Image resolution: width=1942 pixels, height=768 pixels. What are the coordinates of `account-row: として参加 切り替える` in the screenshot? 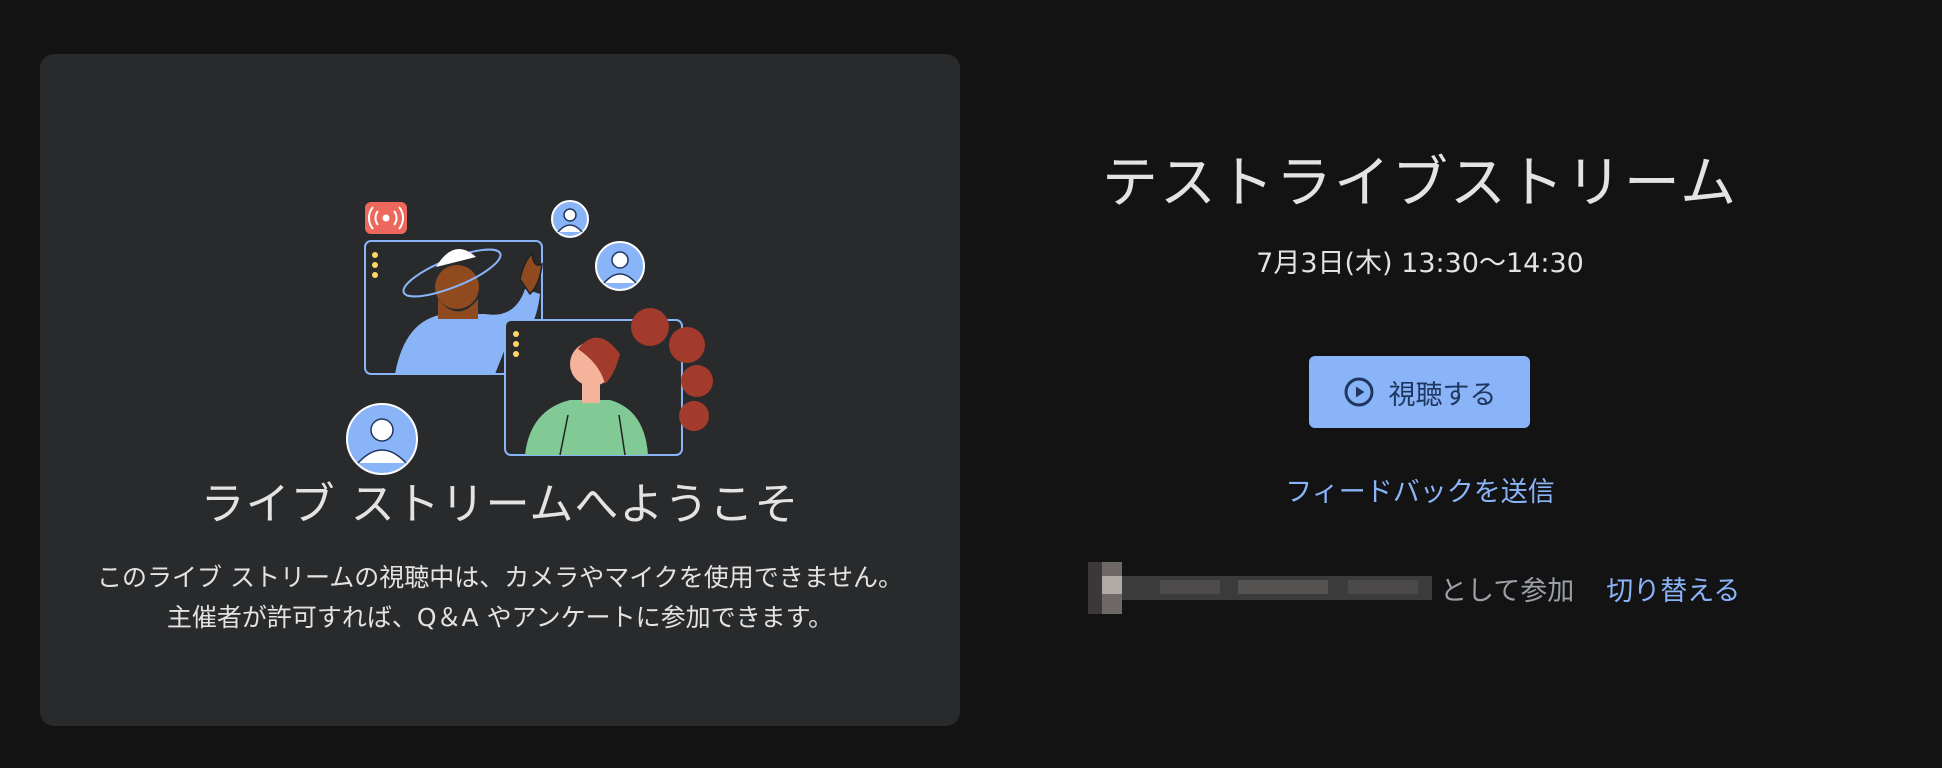 It's located at (1414, 588).